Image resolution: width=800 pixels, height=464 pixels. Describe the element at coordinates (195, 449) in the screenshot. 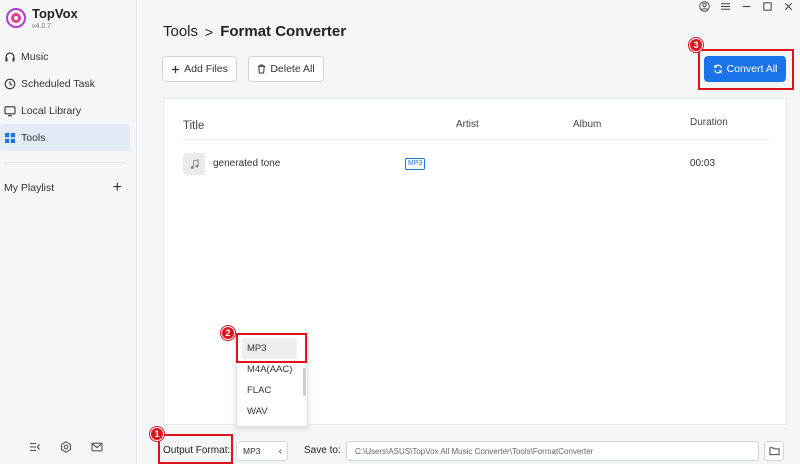

I see `highlight-output-format` at that location.